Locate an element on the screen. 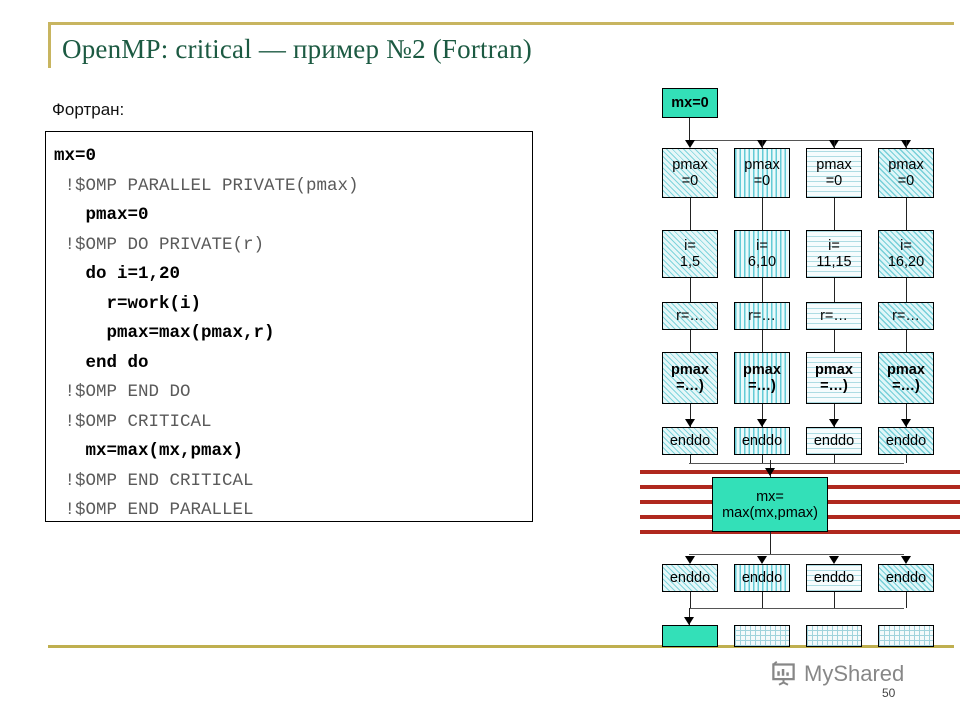  diagram-node-pmax-init-thread-4: pmax =0 is located at coordinates (906, 173).